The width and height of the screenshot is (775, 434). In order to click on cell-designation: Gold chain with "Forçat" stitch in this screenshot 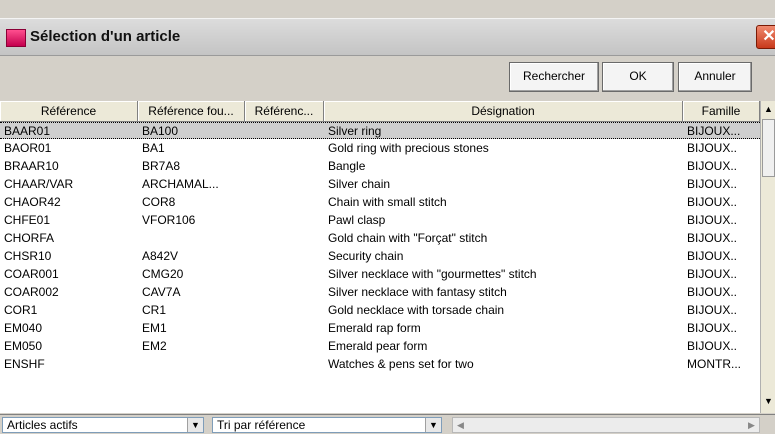, I will do `click(408, 238)`.